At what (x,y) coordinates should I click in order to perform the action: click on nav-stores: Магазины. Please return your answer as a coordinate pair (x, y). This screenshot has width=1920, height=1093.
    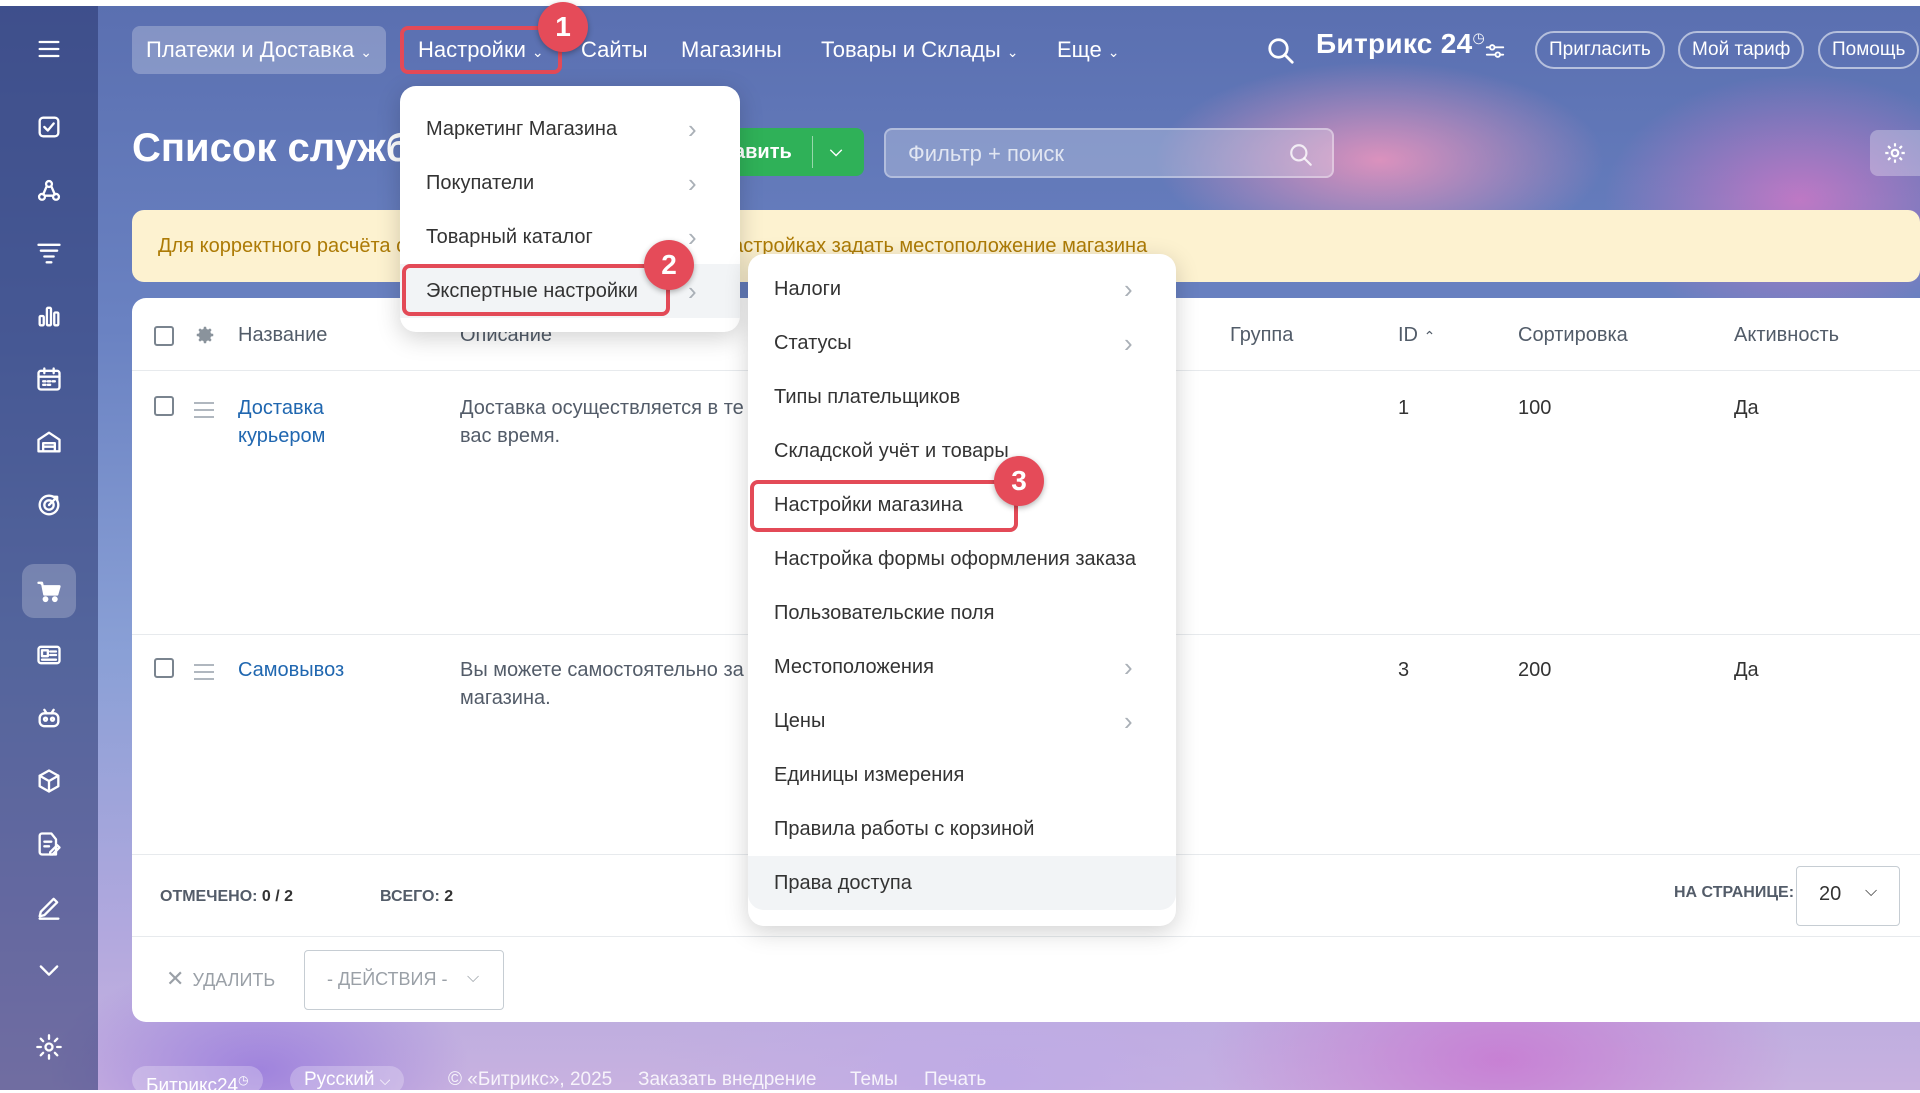
    Looking at the image, I should click on (731, 50).